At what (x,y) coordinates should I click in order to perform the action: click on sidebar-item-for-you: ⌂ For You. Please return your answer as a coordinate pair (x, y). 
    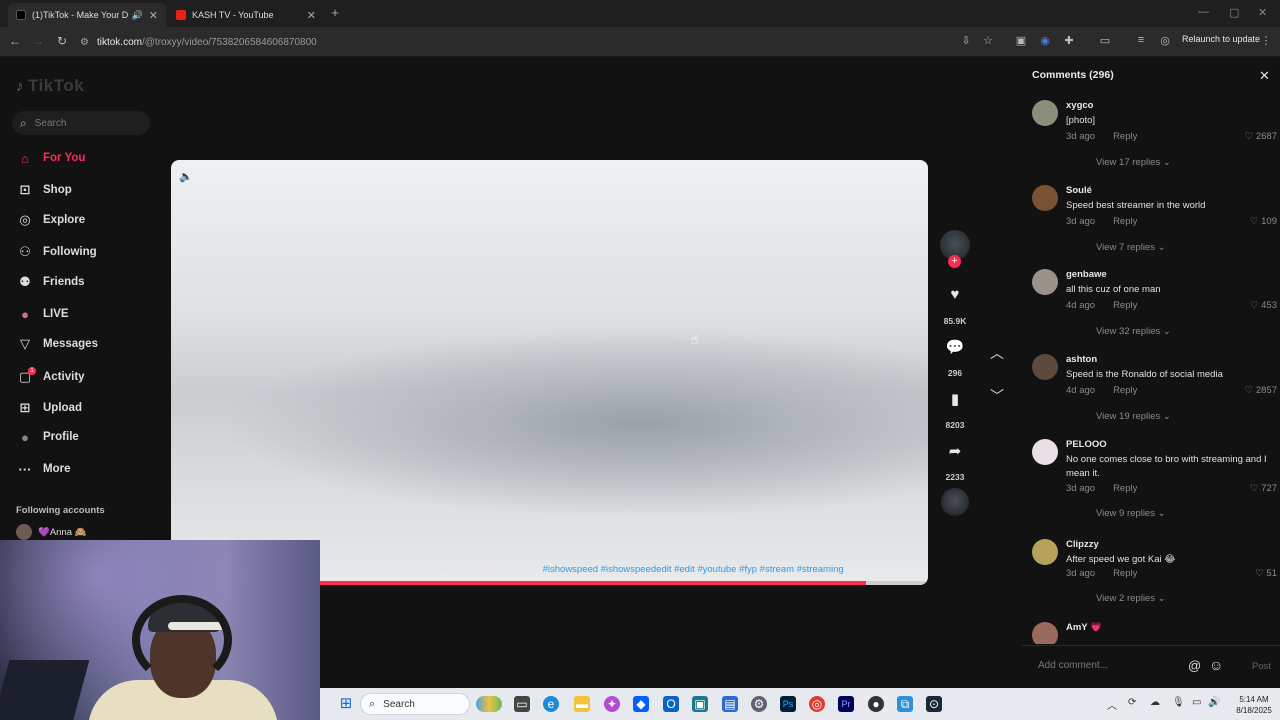
    Looking at the image, I should click on (50, 158).